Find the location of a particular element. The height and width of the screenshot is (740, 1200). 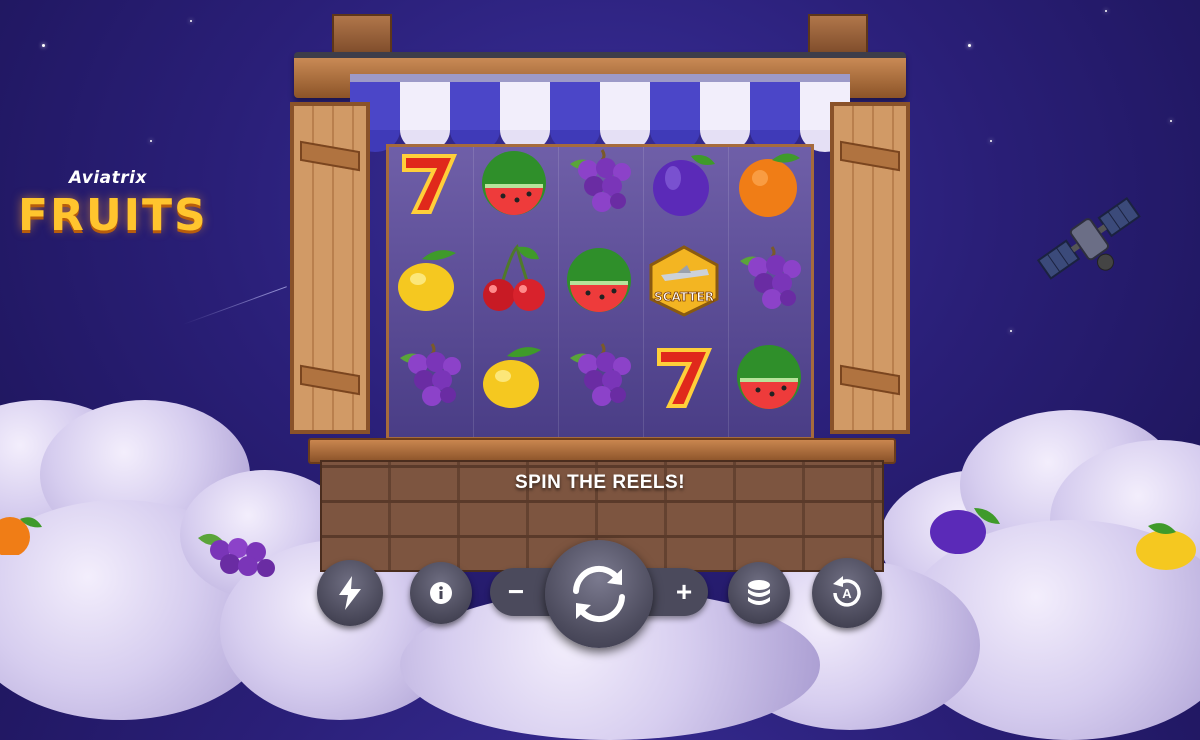

bet-coins-button is located at coordinates (759, 593).